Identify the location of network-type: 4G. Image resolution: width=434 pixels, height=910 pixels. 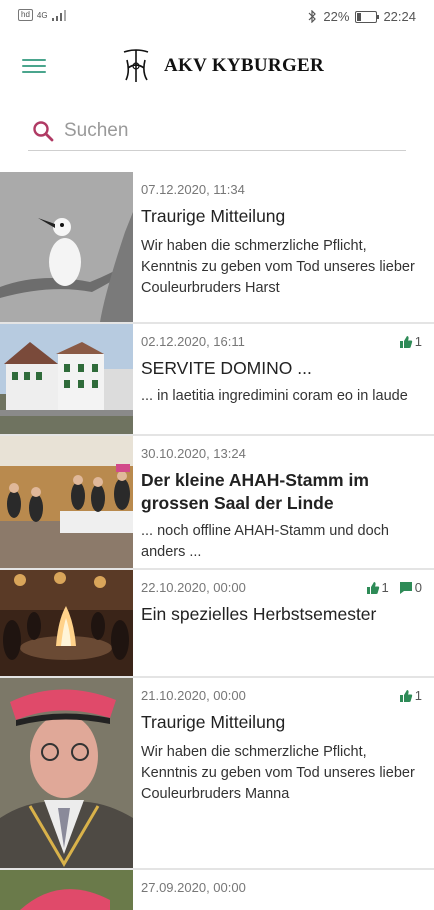
(42, 15).